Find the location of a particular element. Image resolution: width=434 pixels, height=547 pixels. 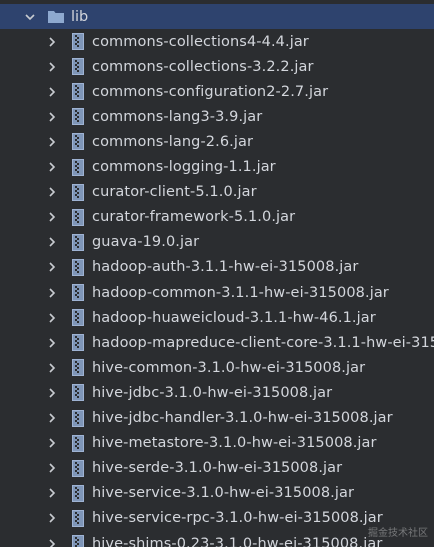

tree-file-row: curator-client-5.1.0.jar is located at coordinates (217, 192).